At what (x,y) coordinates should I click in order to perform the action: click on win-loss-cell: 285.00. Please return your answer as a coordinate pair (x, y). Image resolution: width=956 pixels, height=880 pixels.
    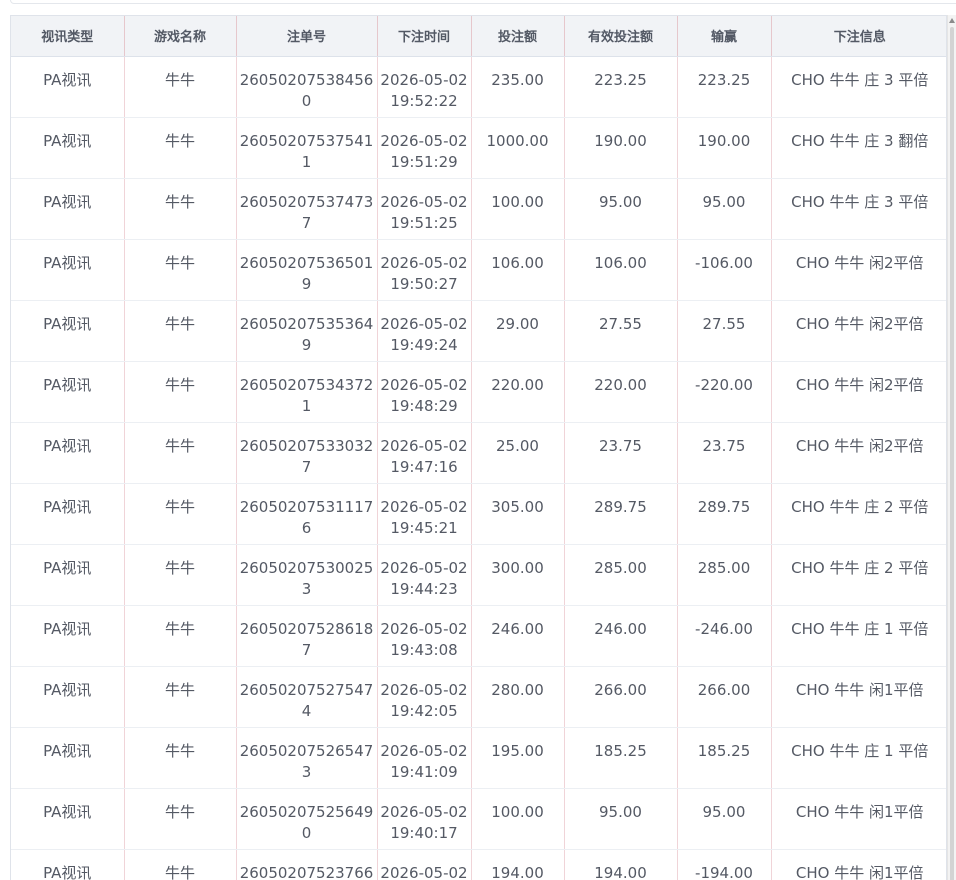
    Looking at the image, I should click on (724, 575).